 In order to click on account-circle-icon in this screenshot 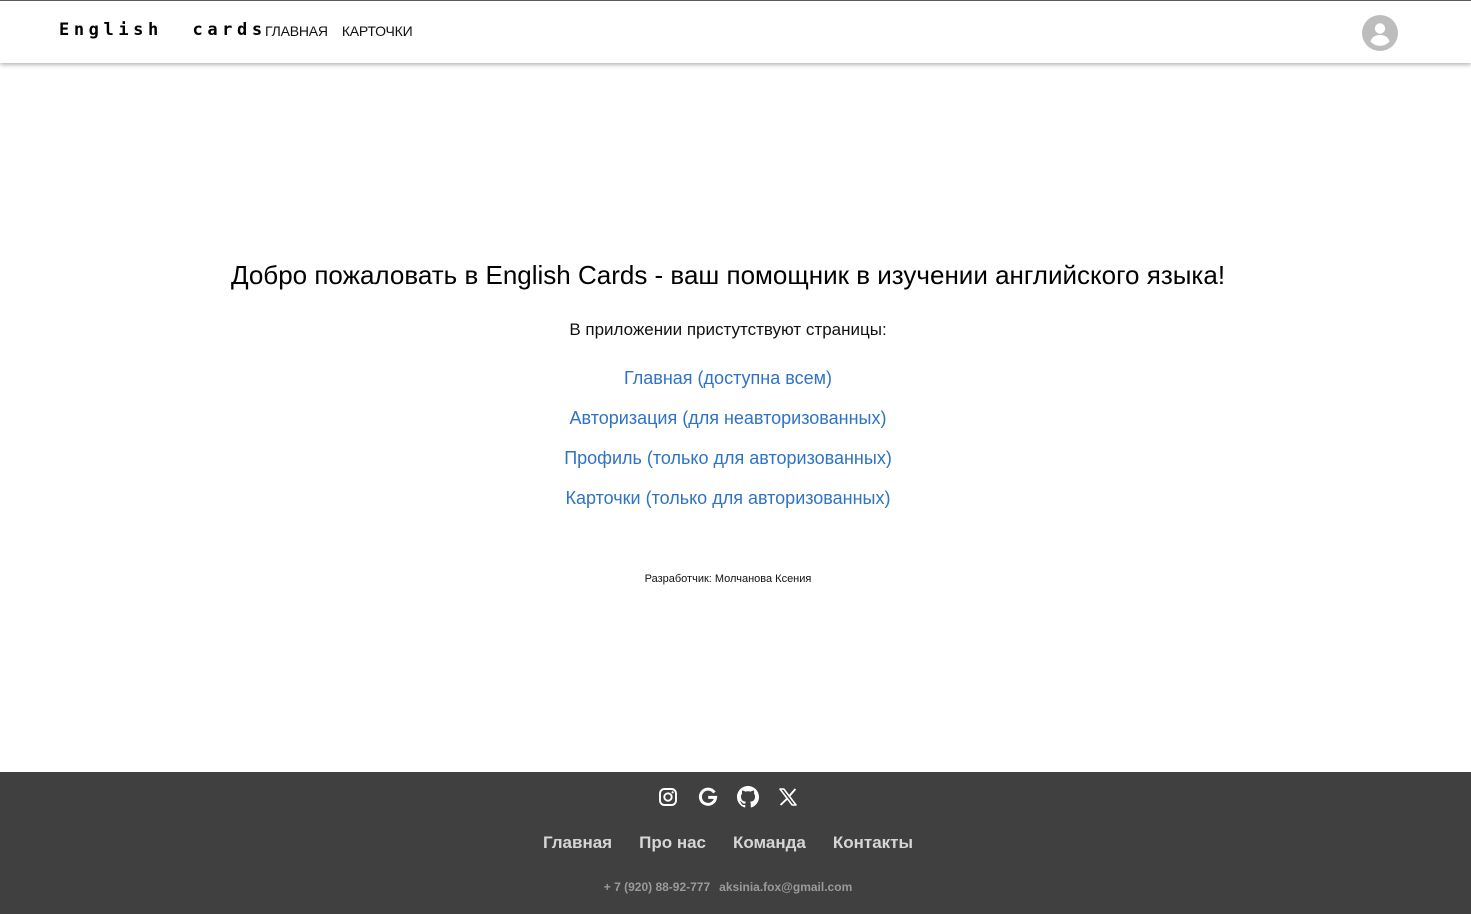, I will do `click(1380, 33)`.